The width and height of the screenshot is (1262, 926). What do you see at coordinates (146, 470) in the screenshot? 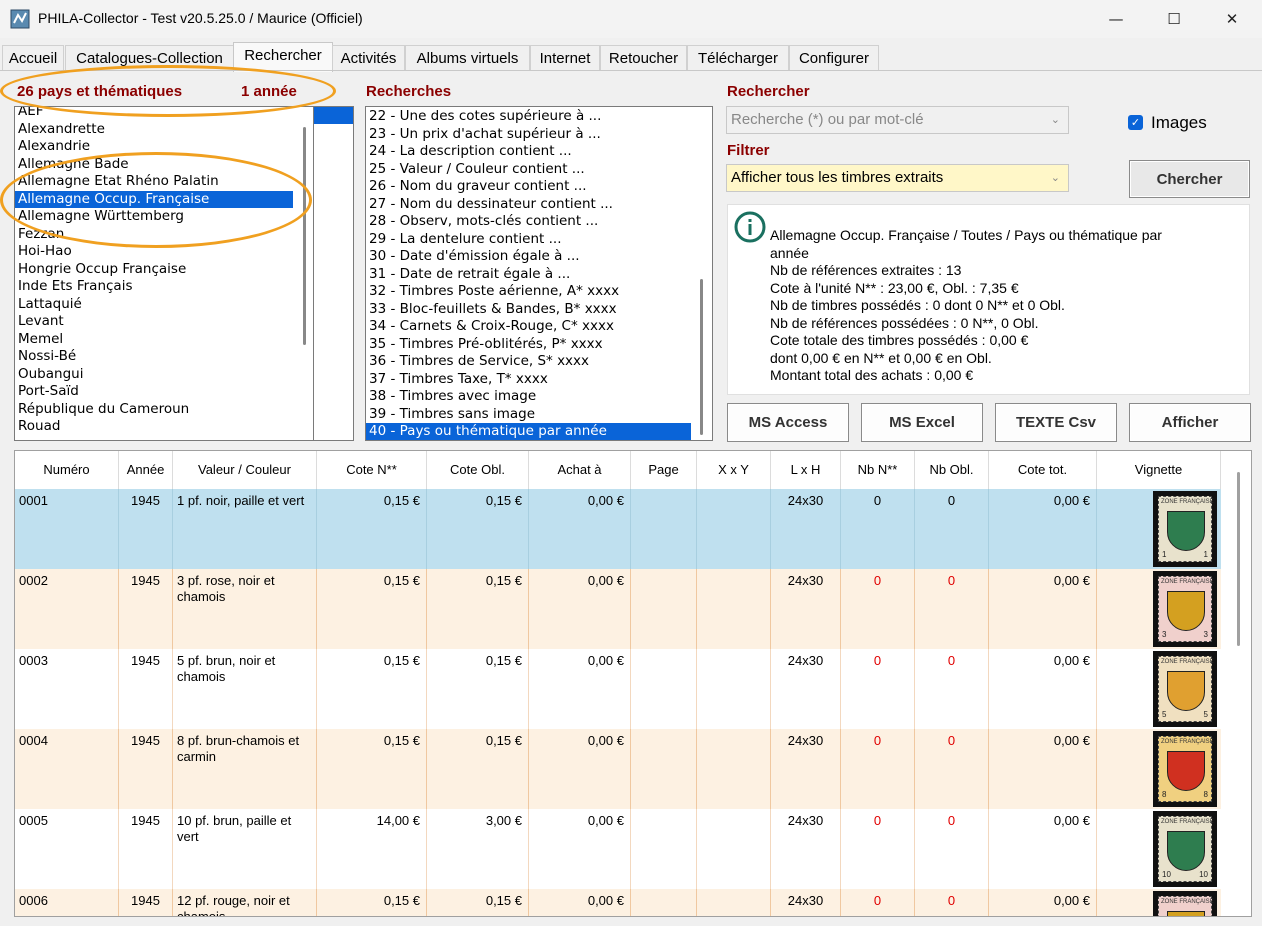
I see `column-header: Année` at bounding box center [146, 470].